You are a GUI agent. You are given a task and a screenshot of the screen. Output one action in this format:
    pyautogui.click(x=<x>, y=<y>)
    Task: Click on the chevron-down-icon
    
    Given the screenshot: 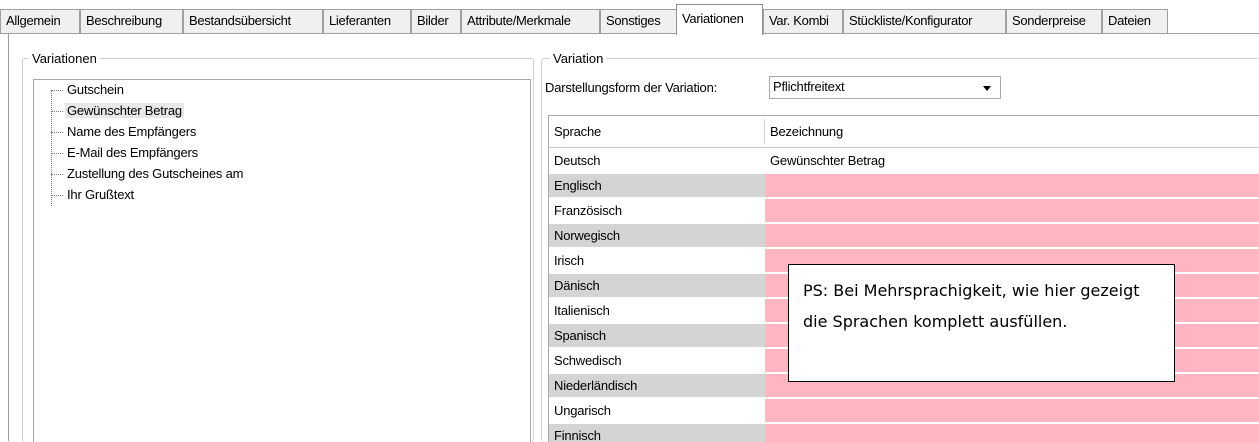 What is the action you would take?
    pyautogui.click(x=987, y=88)
    